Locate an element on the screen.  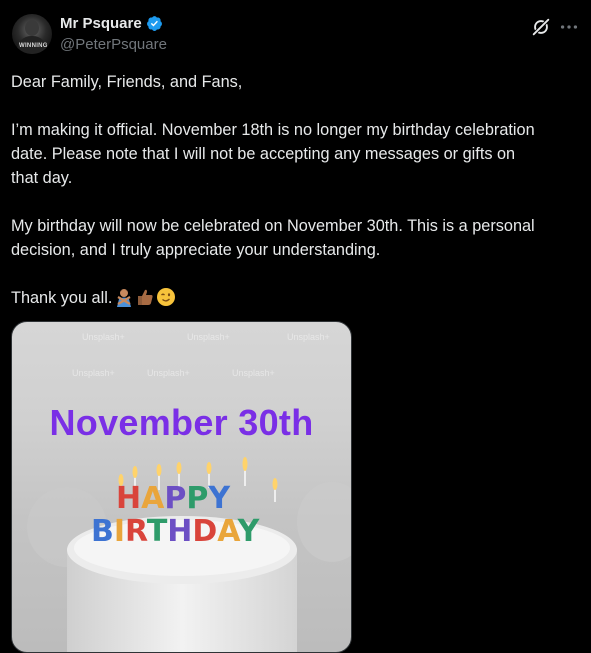
thumbs-up-medium-dark-emoji is located at coordinates (145, 297).